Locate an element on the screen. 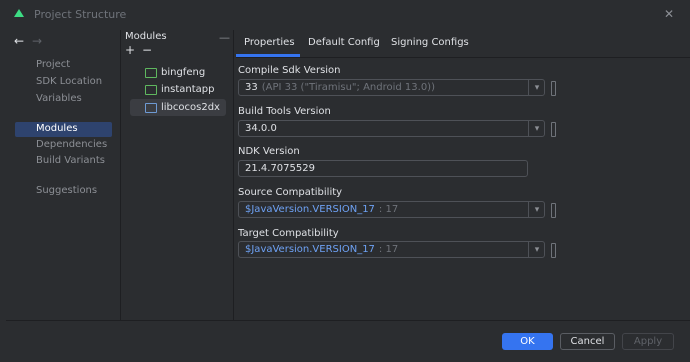 The width and height of the screenshot is (690, 362). forward-arrow-icon: → is located at coordinates (37, 41).